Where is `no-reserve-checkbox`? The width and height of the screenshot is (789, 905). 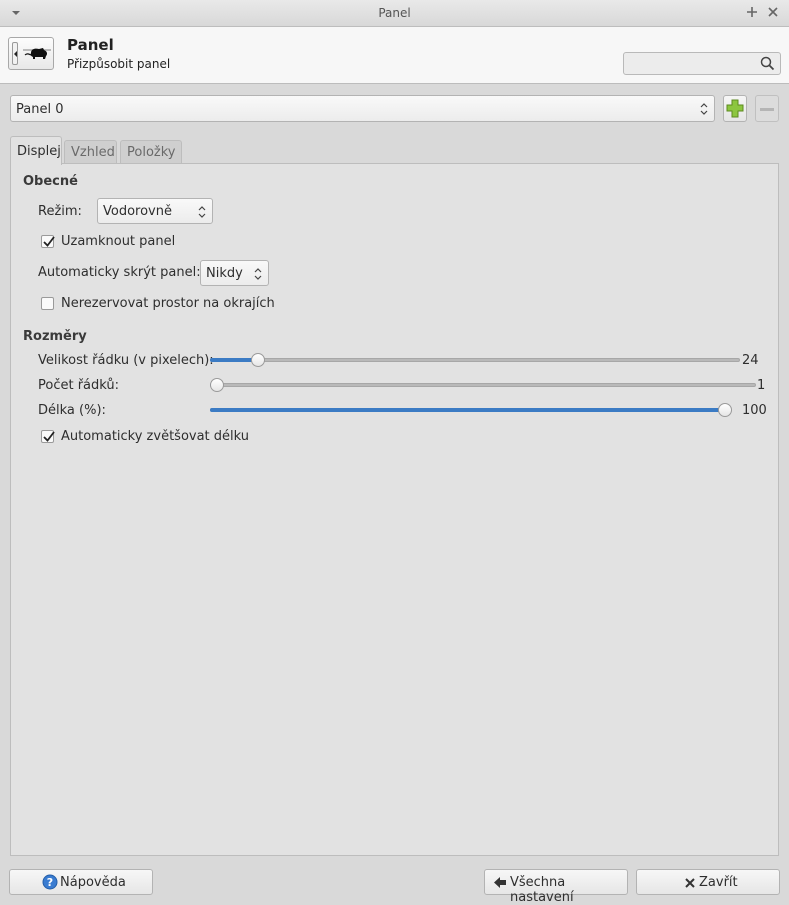 no-reserve-checkbox is located at coordinates (47, 303).